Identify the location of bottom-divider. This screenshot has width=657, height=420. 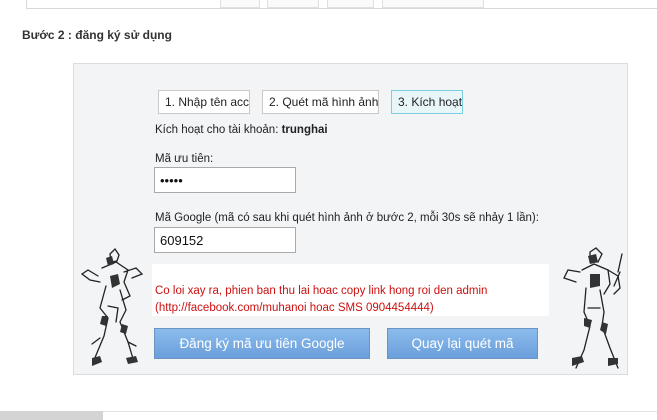
(380, 411).